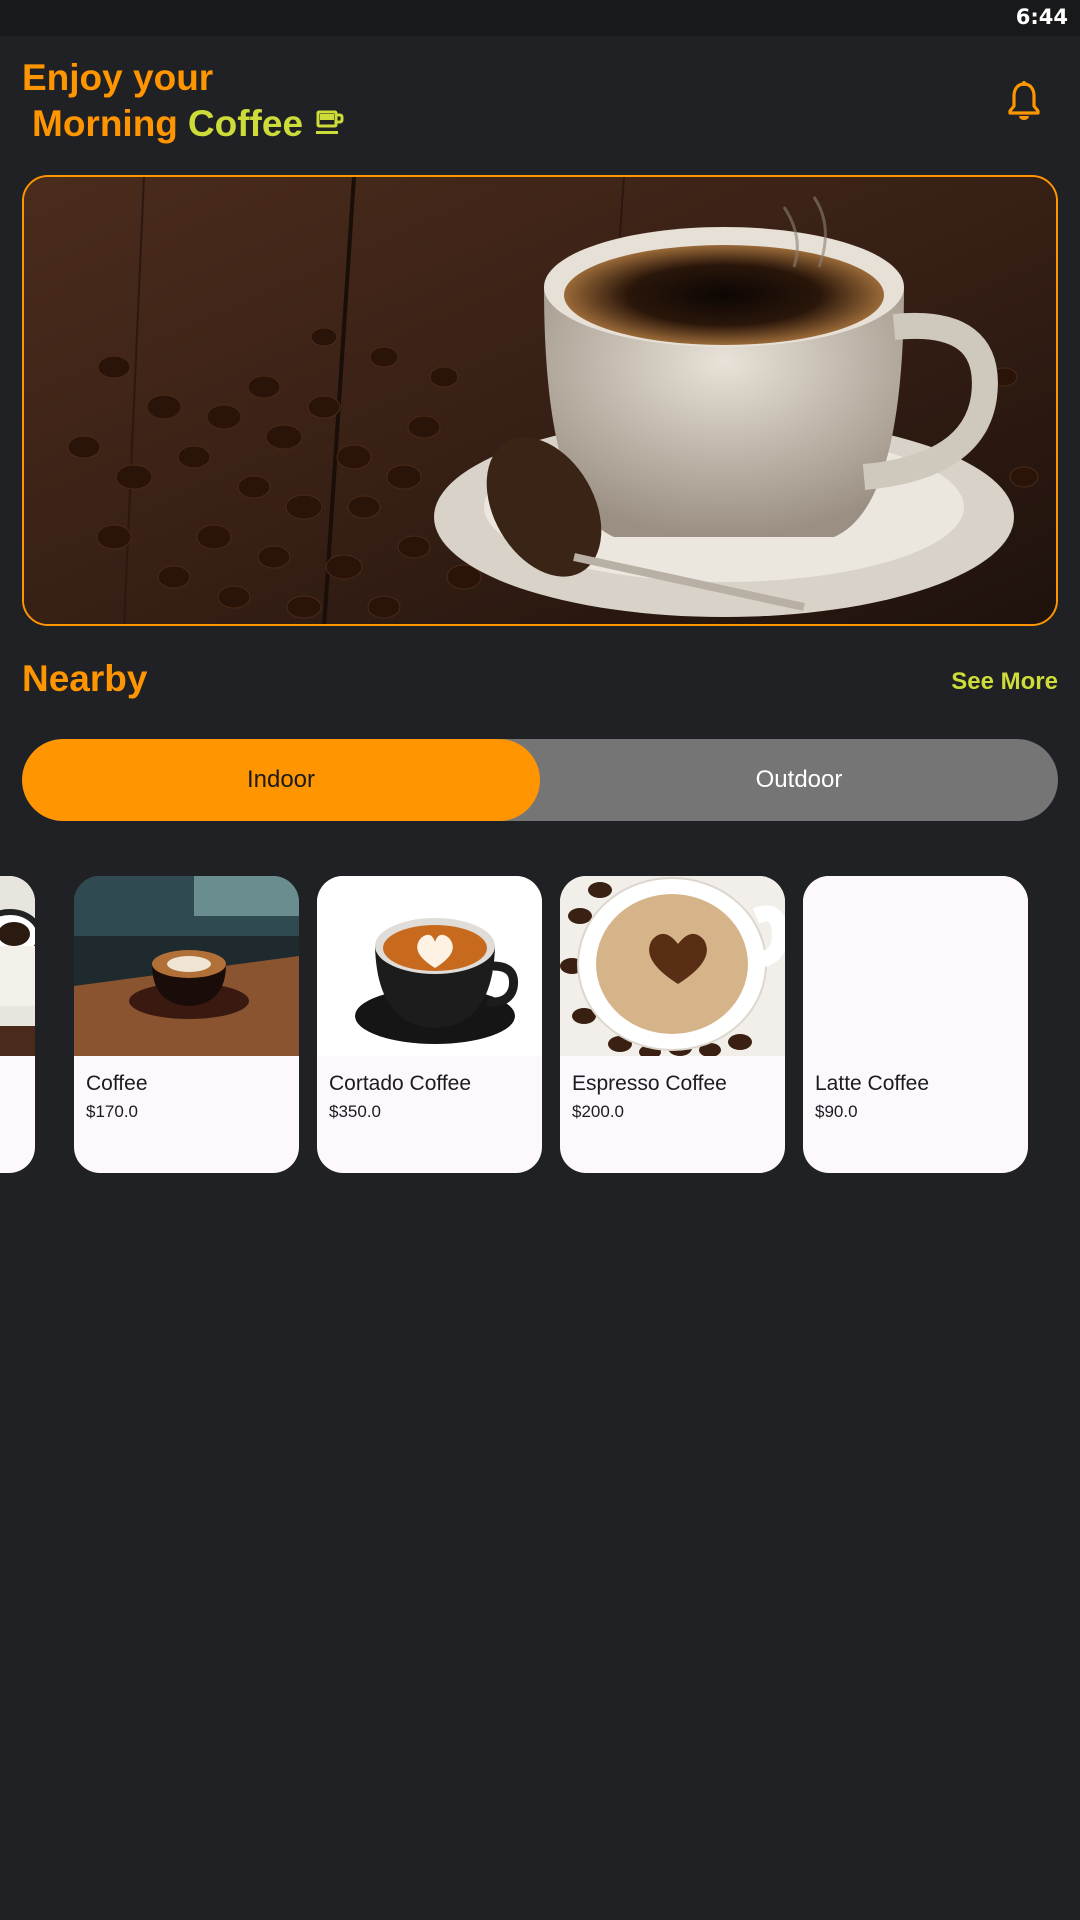  What do you see at coordinates (117, 1083) in the screenshot?
I see `product-name: Coffee` at bounding box center [117, 1083].